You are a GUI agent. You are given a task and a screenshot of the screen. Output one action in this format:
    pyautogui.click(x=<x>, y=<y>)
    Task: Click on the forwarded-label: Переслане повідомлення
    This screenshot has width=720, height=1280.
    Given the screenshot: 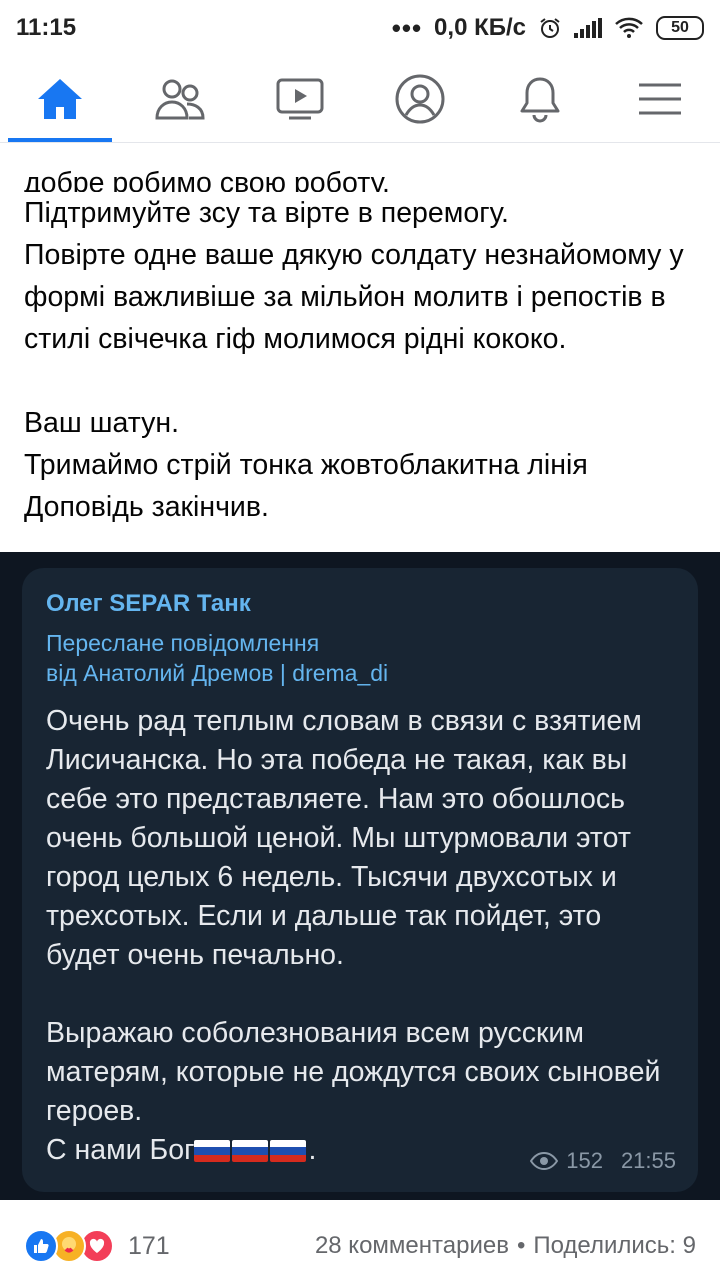 What is the action you would take?
    pyautogui.click(x=183, y=643)
    